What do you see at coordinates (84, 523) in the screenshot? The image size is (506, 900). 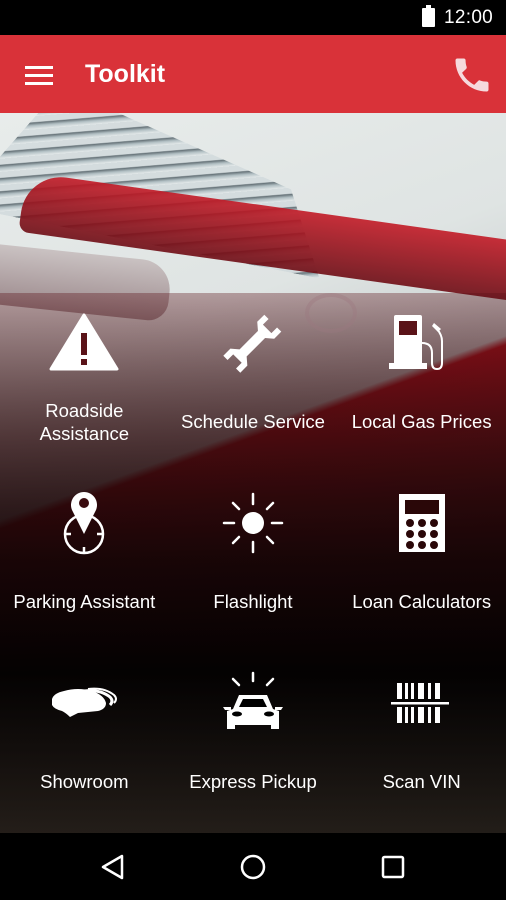 I see `location-pin-target-icon` at bounding box center [84, 523].